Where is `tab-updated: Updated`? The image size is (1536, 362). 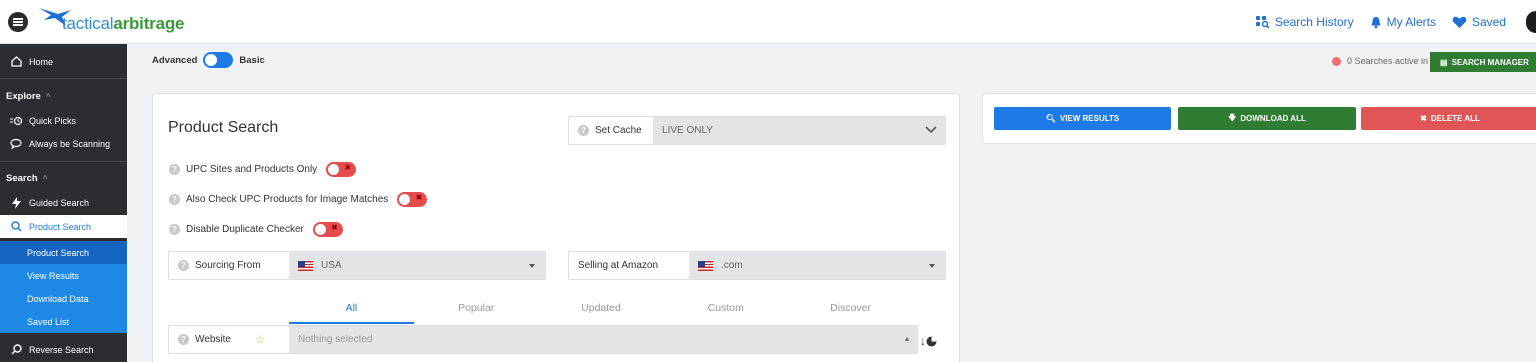 tab-updated: Updated is located at coordinates (601, 310).